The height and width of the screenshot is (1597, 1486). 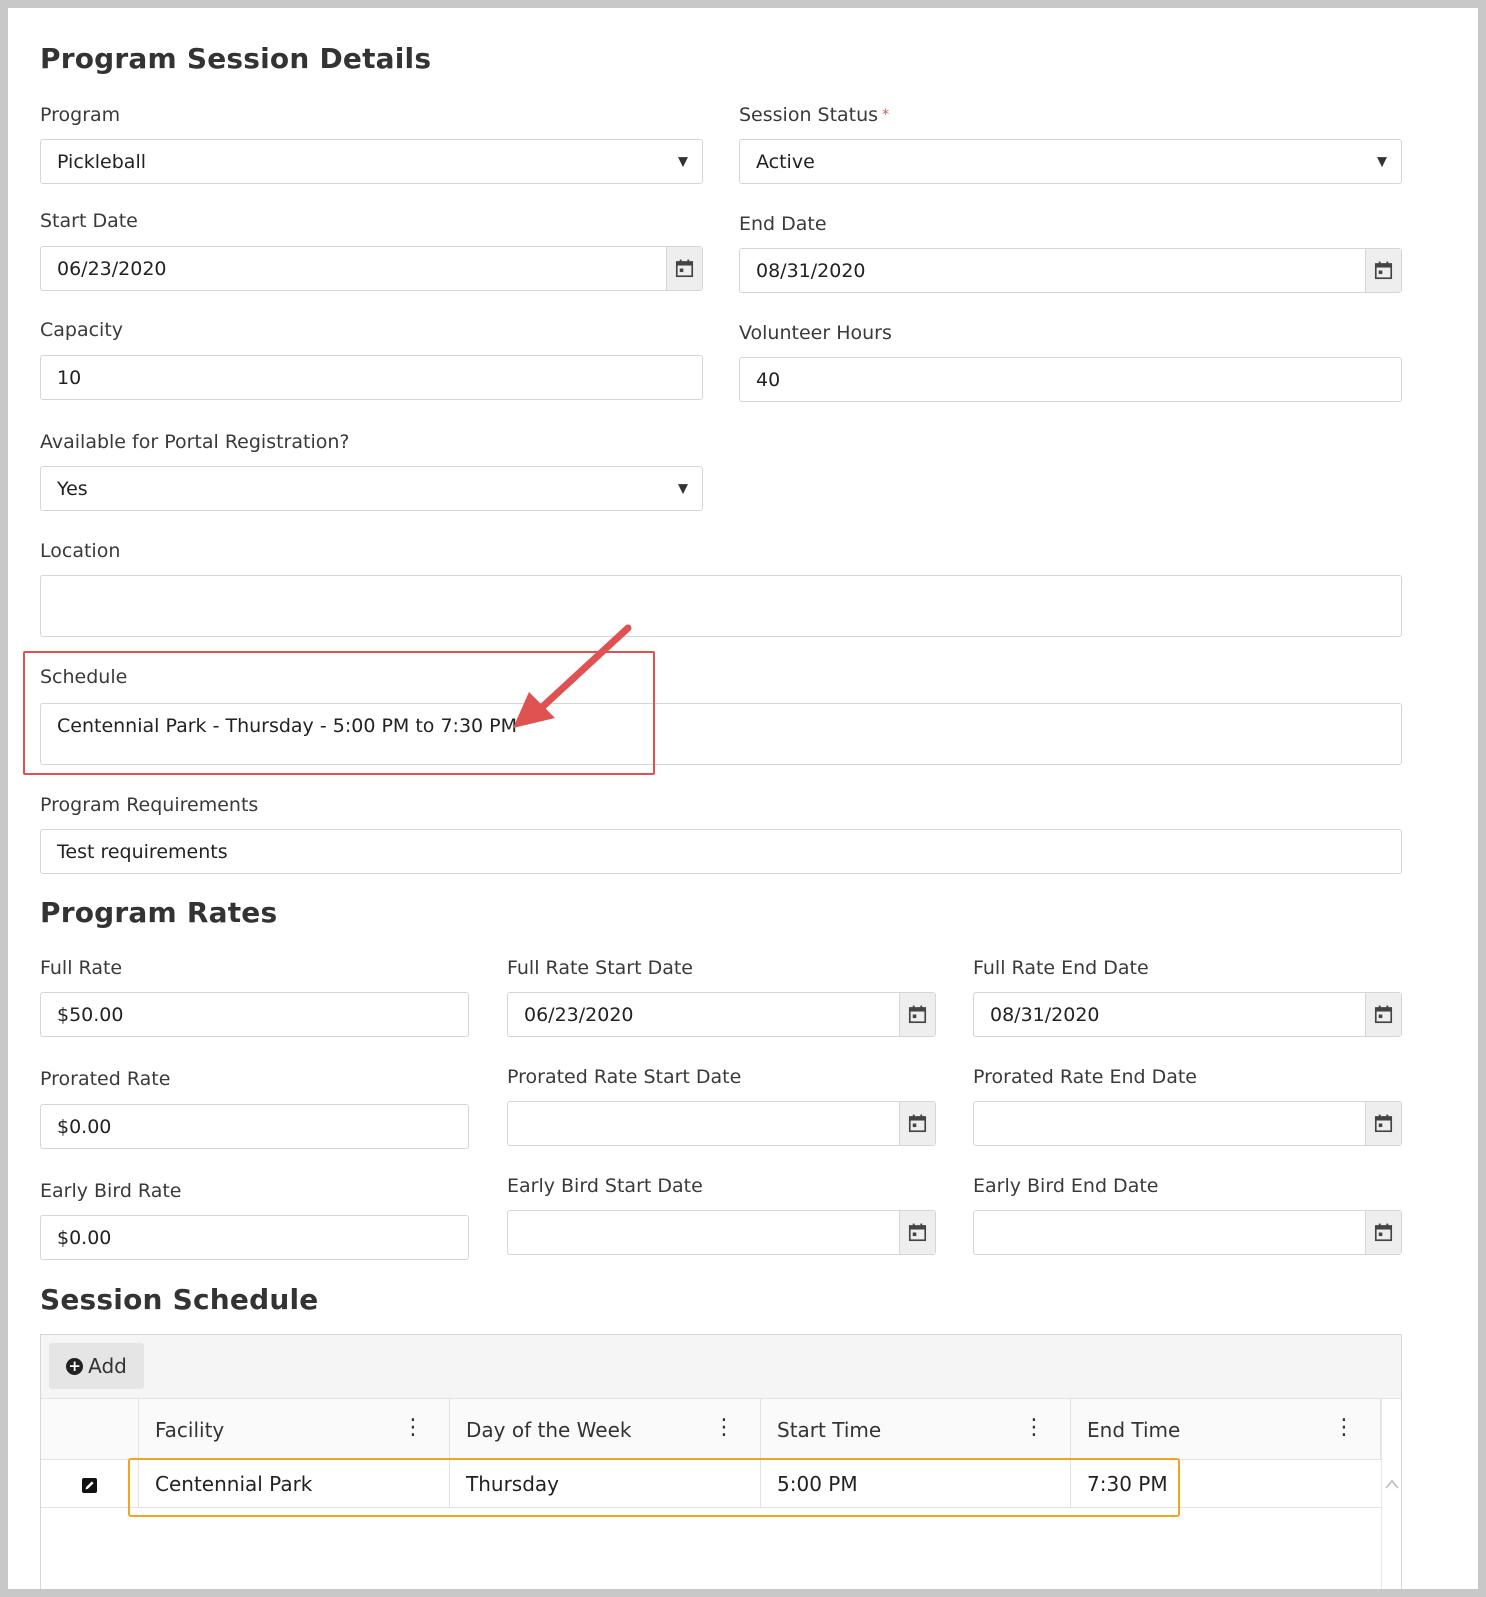 I want to click on red-arrow-annotation, so click(x=572, y=676).